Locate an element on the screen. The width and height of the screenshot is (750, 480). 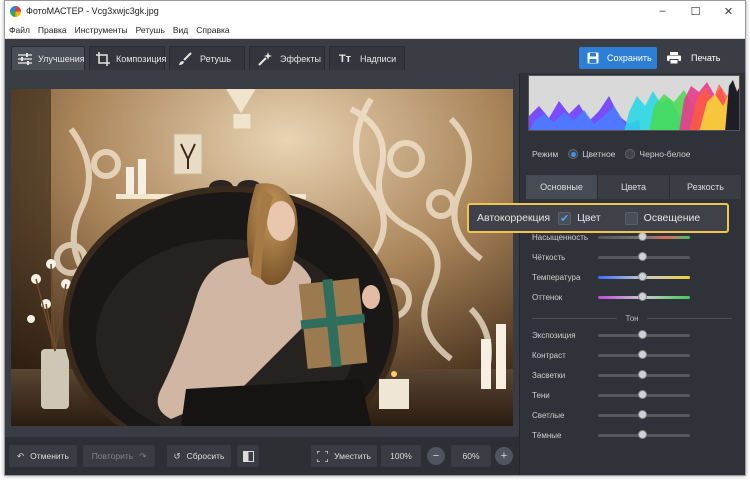
minimize-button: – is located at coordinates (662, 11).